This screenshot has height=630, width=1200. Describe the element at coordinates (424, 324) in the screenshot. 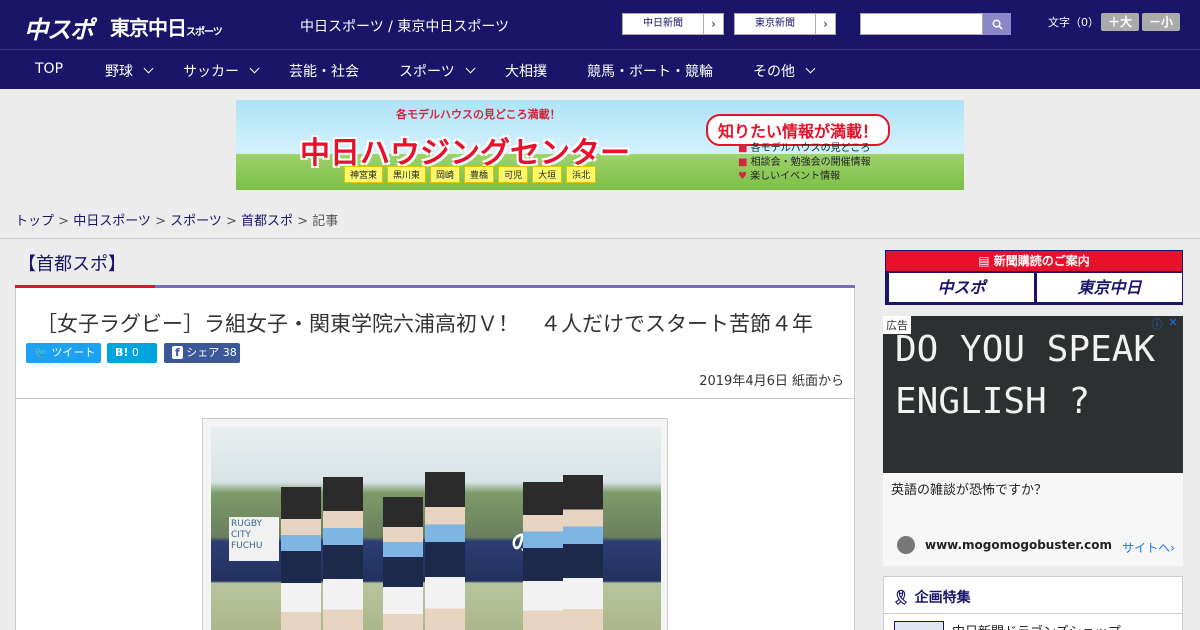

I see `article-title: ［女子ラグビー］ラ組女子・関東学院六浦高初Ｖ！ ４人だけでスタート苦節４年` at that location.